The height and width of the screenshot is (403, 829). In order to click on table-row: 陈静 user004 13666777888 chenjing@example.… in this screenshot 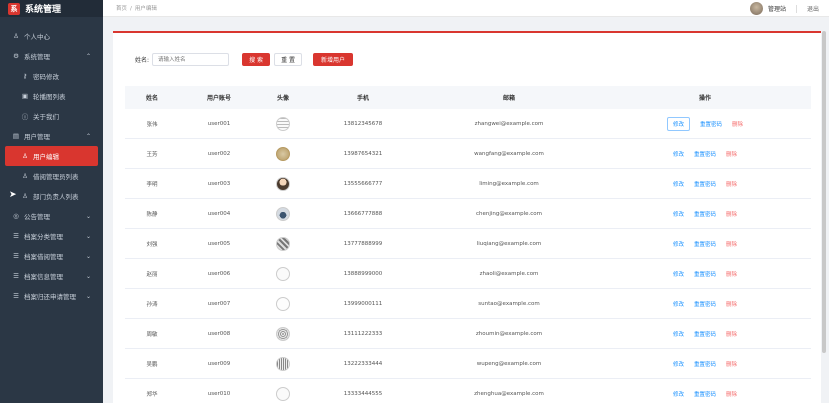, I will do `click(468, 214)`.